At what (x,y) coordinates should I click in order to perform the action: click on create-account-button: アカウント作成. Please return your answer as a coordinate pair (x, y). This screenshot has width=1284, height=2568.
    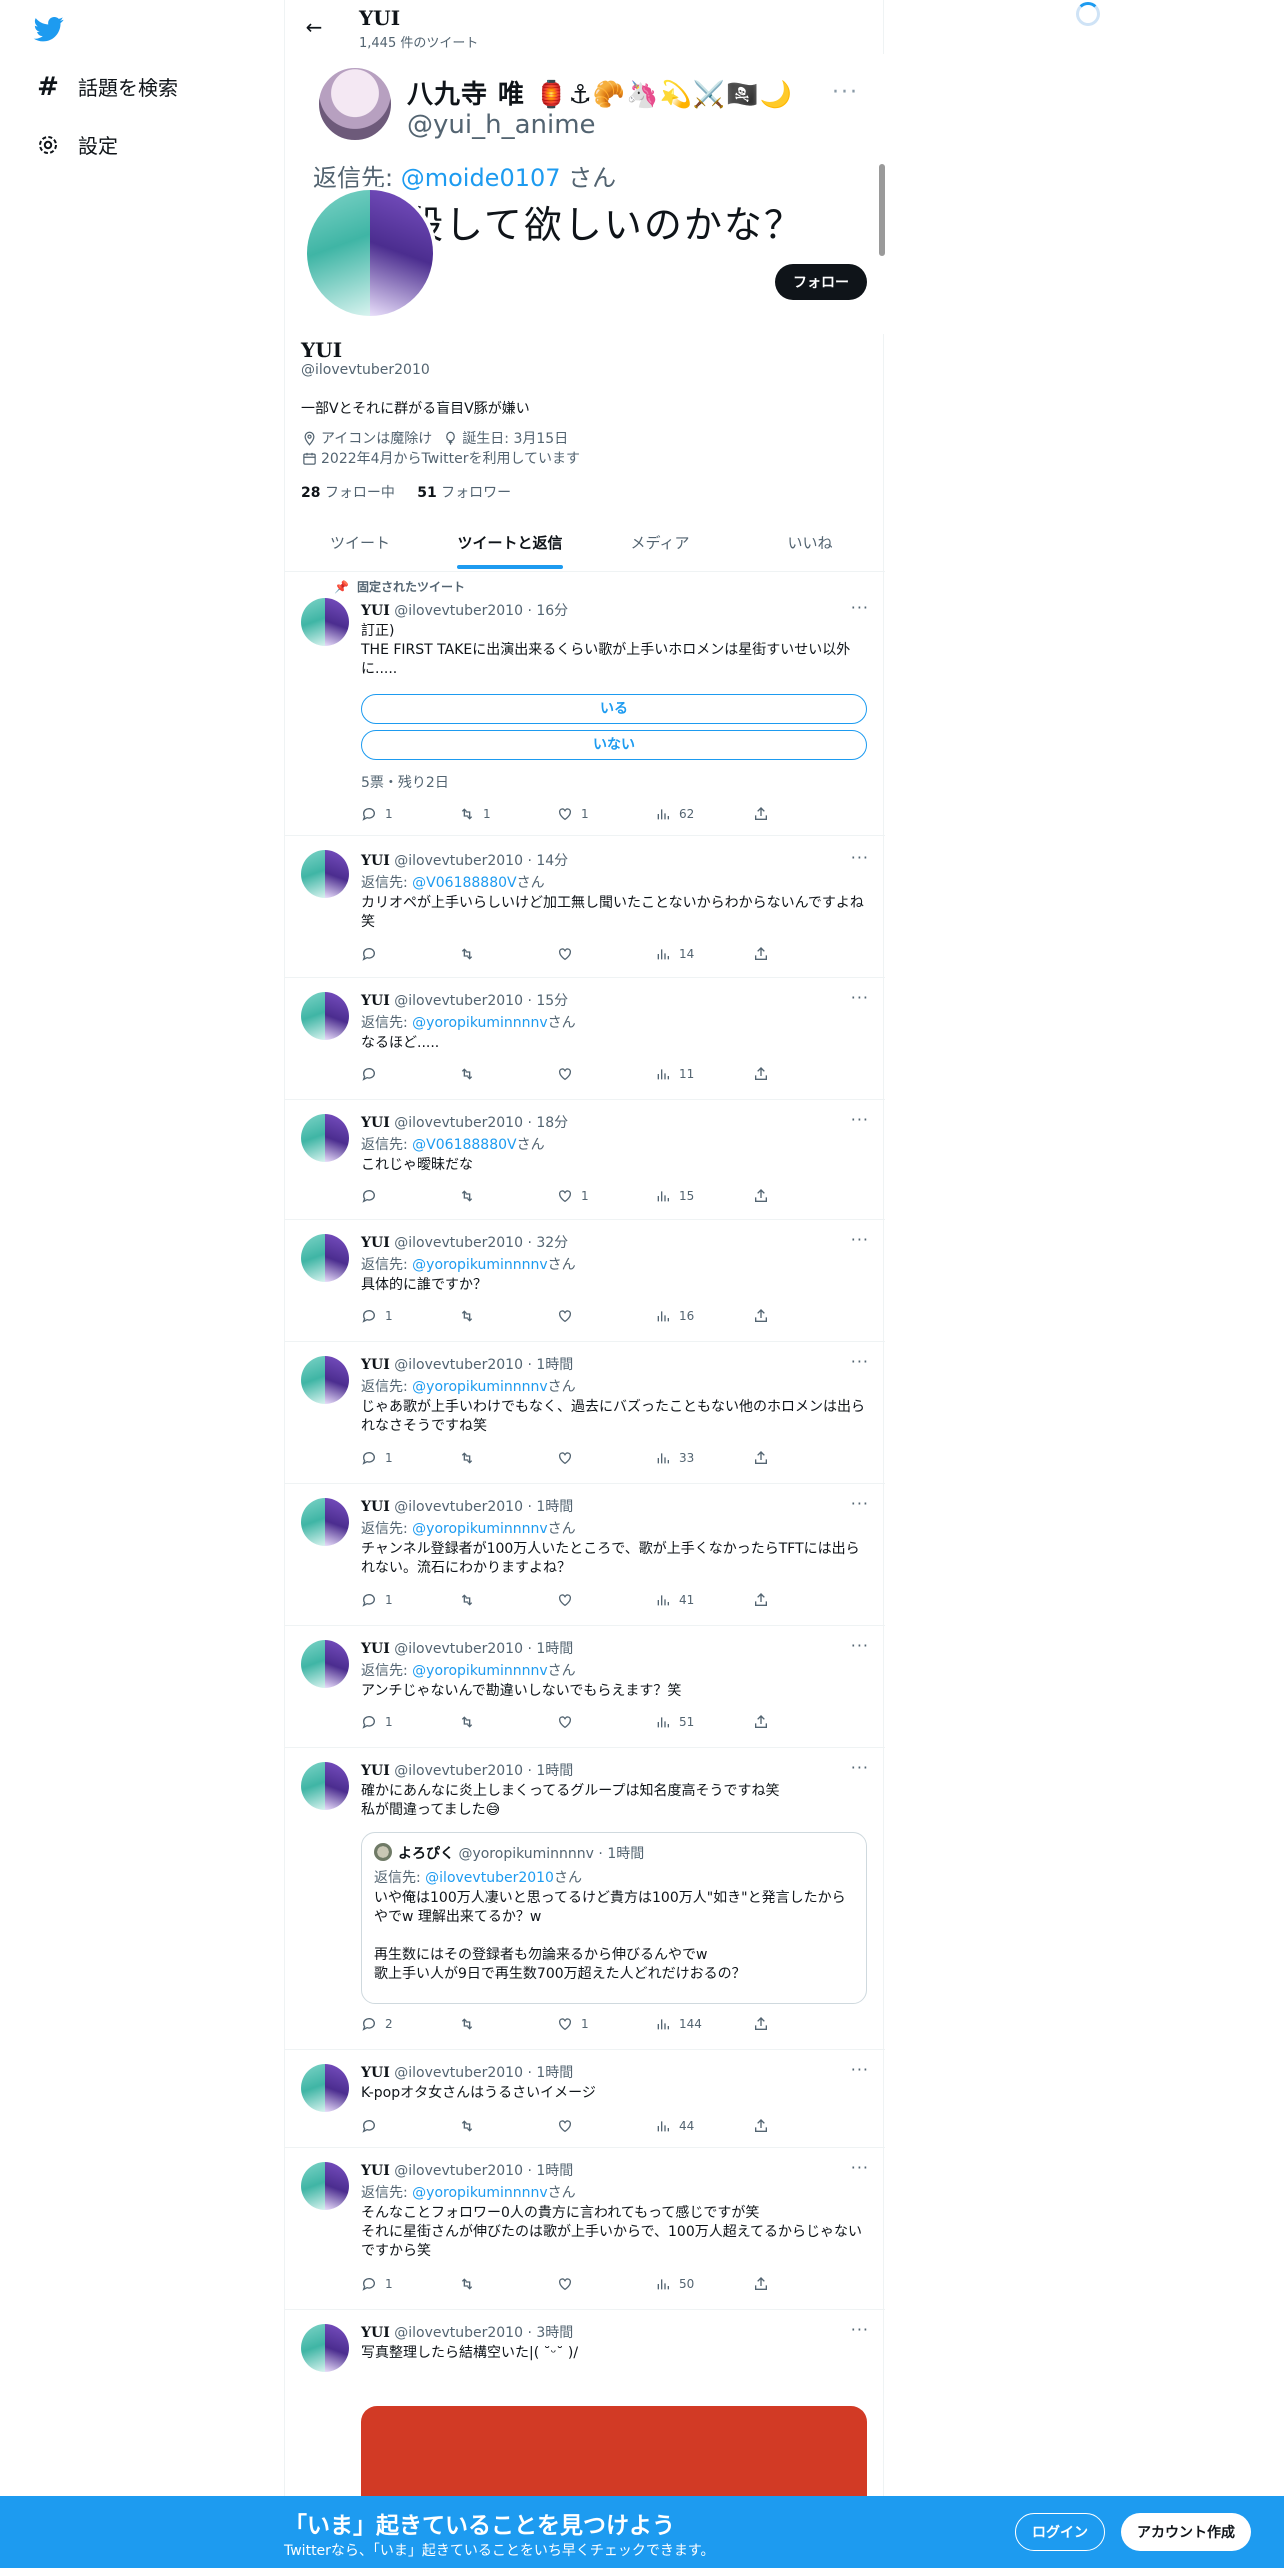
    Looking at the image, I should click on (1186, 2532).